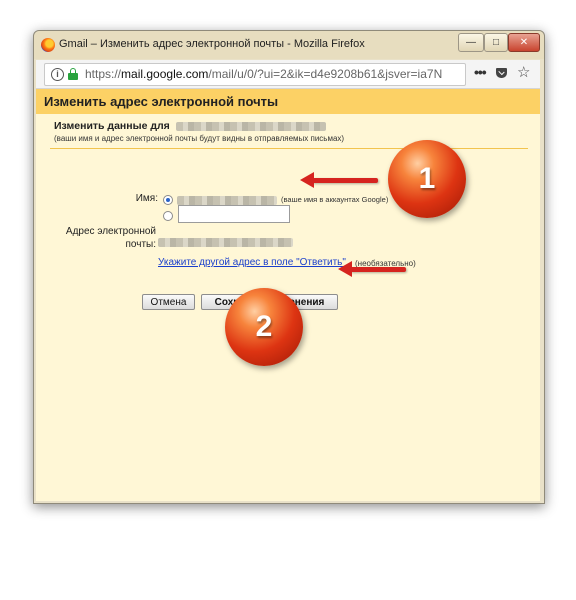  I want to click on redacted-name, so click(227, 200).